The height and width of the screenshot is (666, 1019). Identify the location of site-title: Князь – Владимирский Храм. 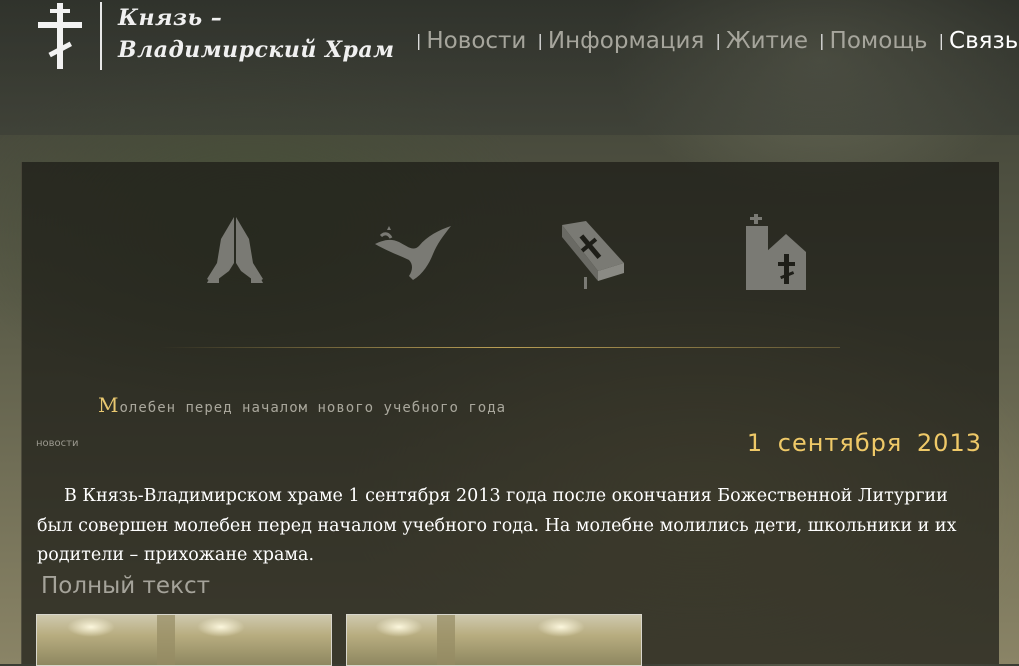
(256, 34).